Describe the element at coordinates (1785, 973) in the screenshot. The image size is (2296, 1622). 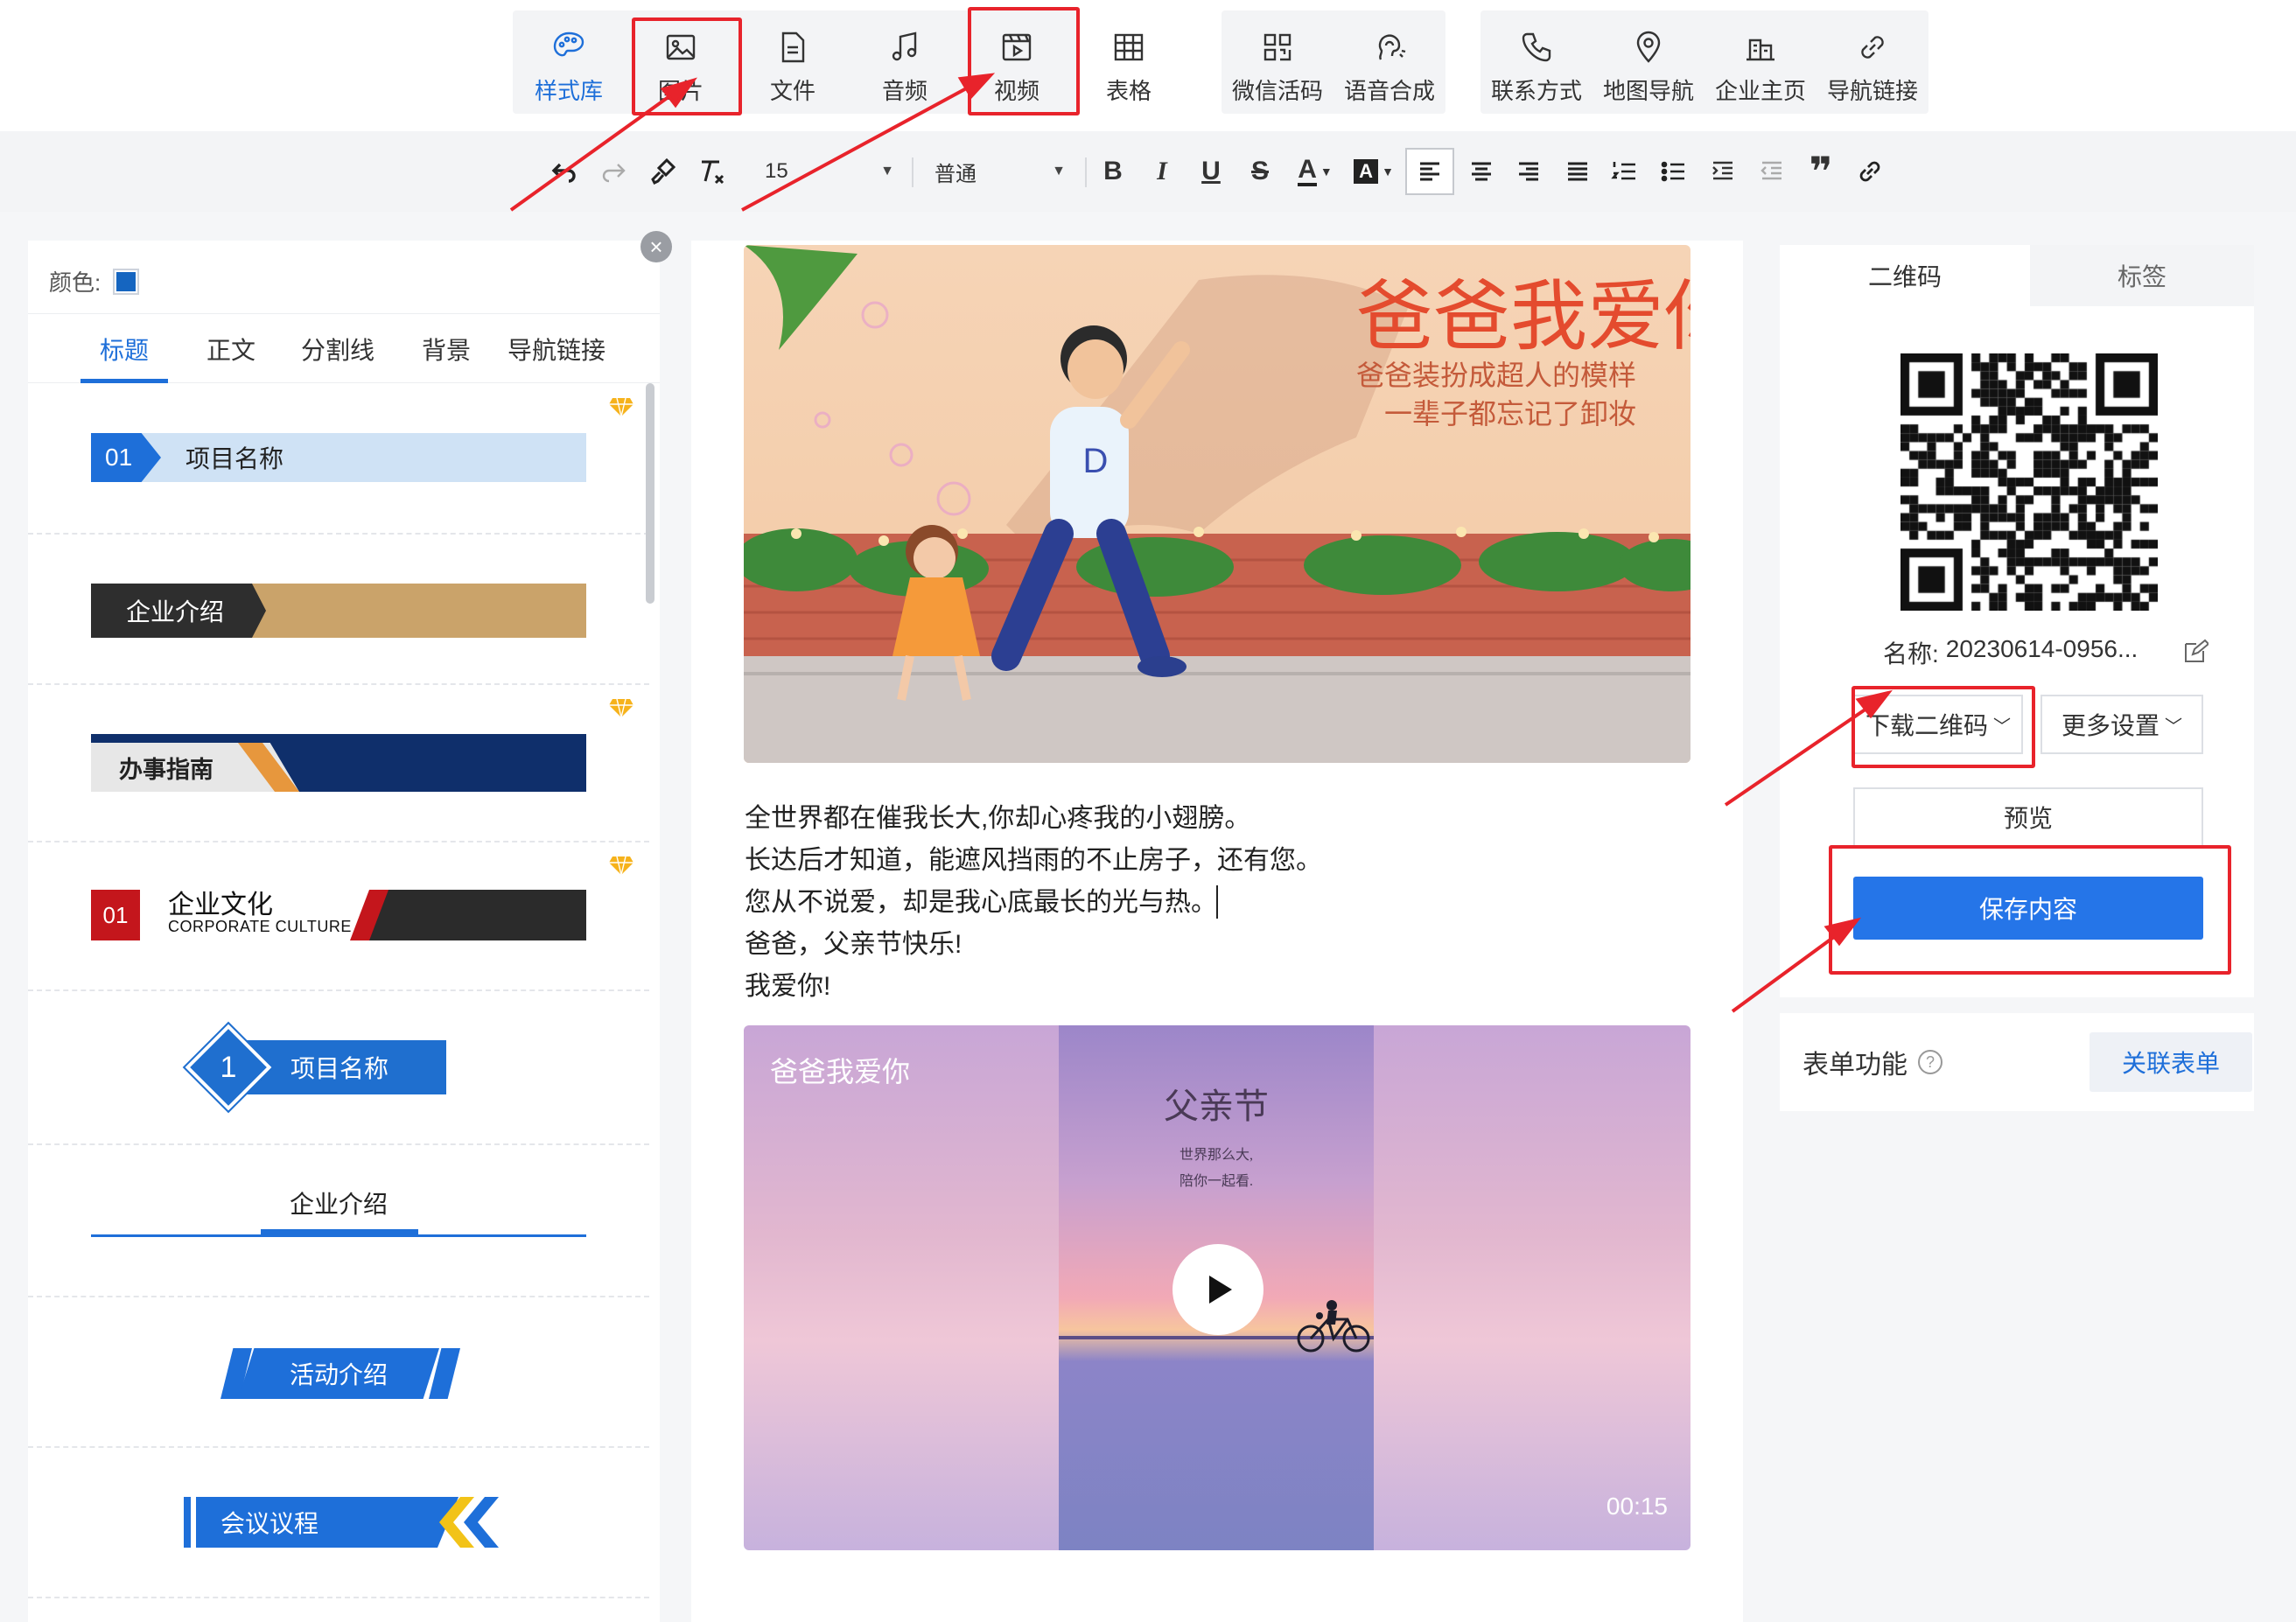
I see `arrow-to-save` at that location.